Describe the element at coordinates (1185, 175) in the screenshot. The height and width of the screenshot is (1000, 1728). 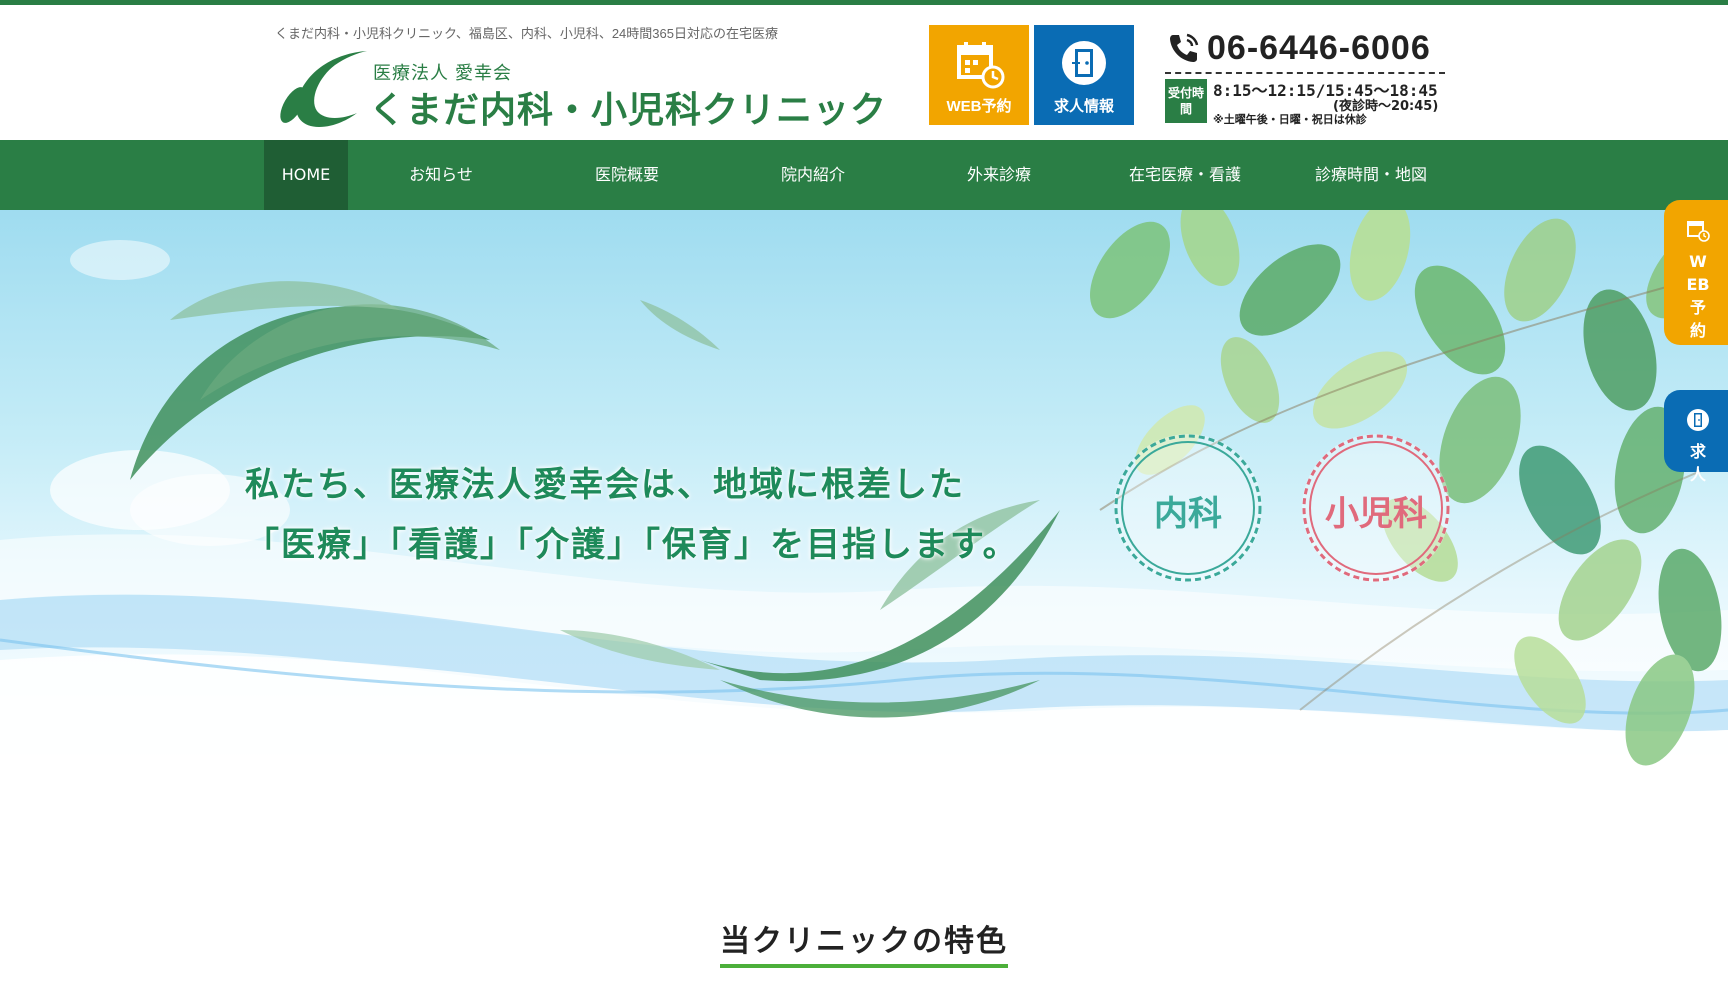
I see `nav-home-care: 在宅医療・看護` at that location.